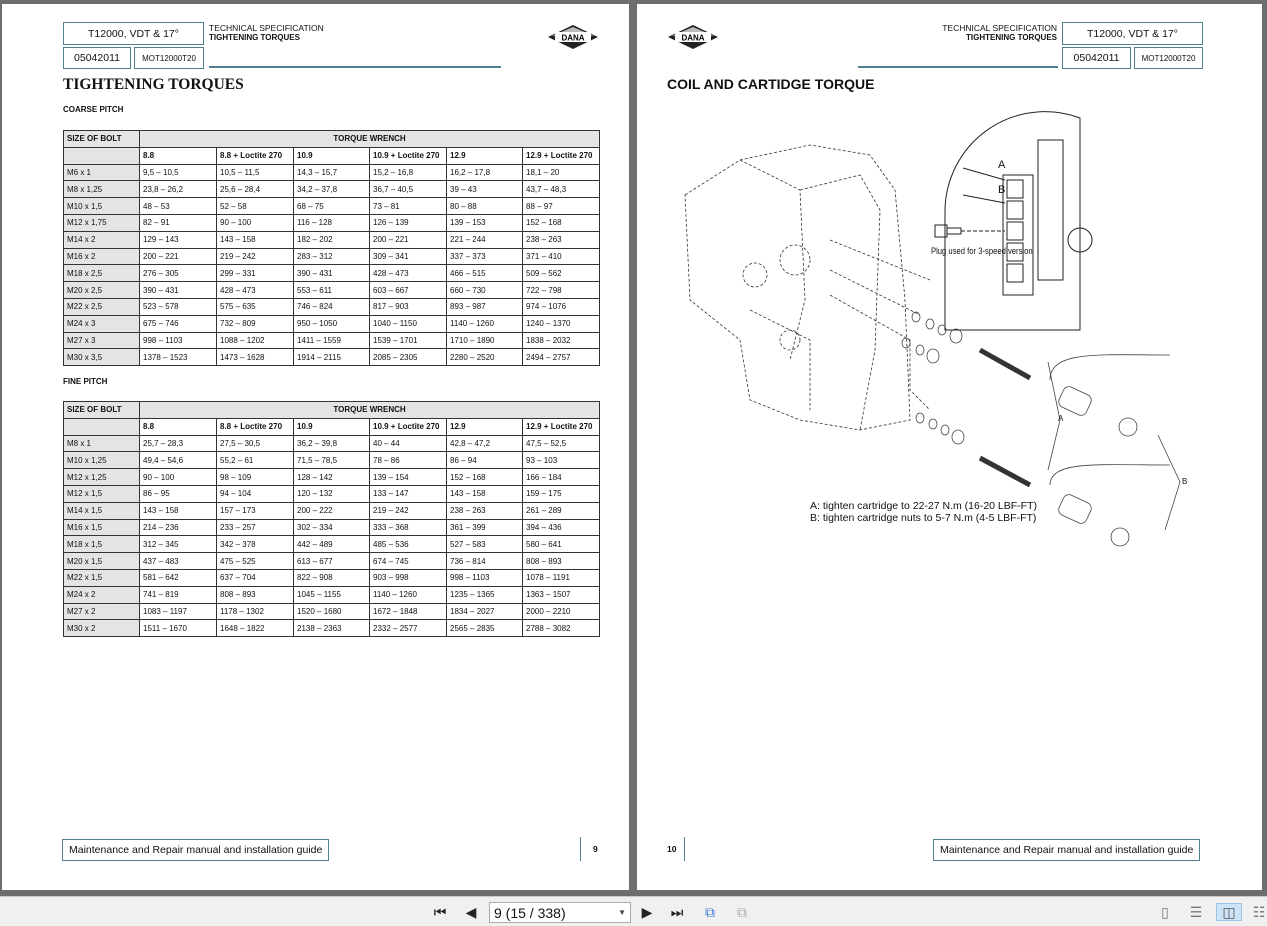 This screenshot has height=926, width=1267. What do you see at coordinates (178, 222) in the screenshot?
I see `torque-value-cell: 82 – 91` at bounding box center [178, 222].